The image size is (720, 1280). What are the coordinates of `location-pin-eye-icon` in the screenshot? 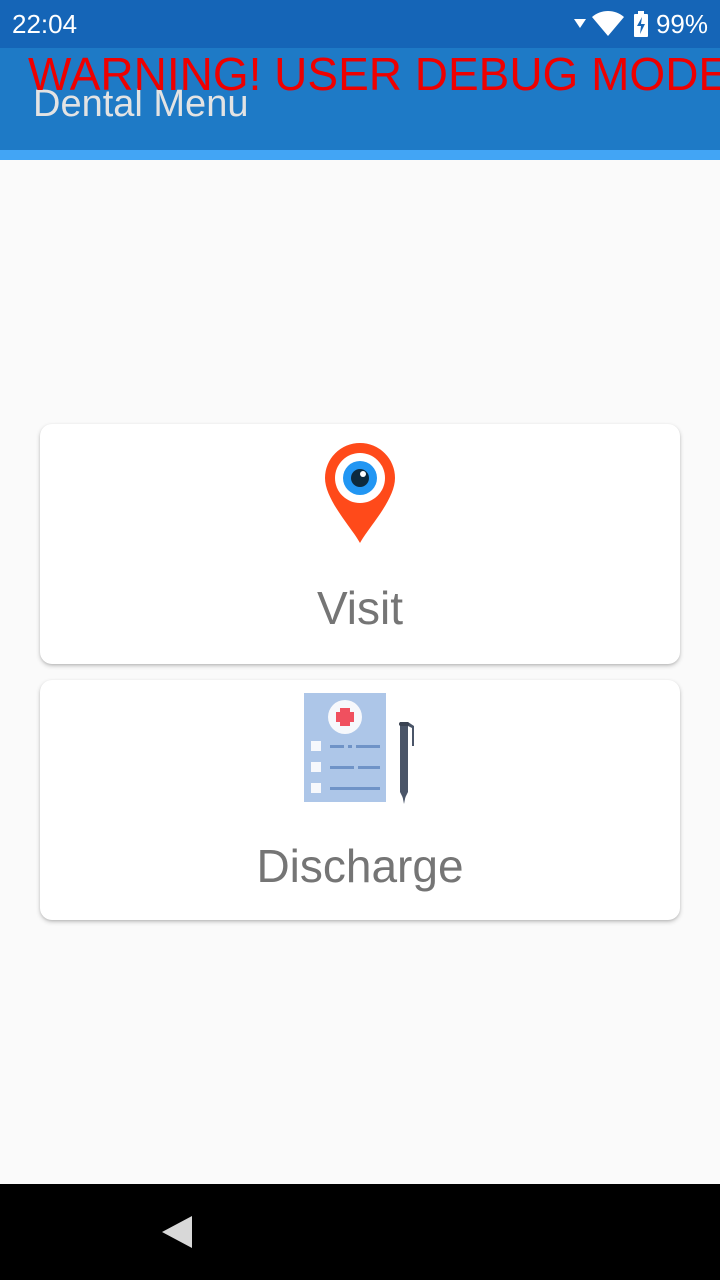 It's located at (360, 495).